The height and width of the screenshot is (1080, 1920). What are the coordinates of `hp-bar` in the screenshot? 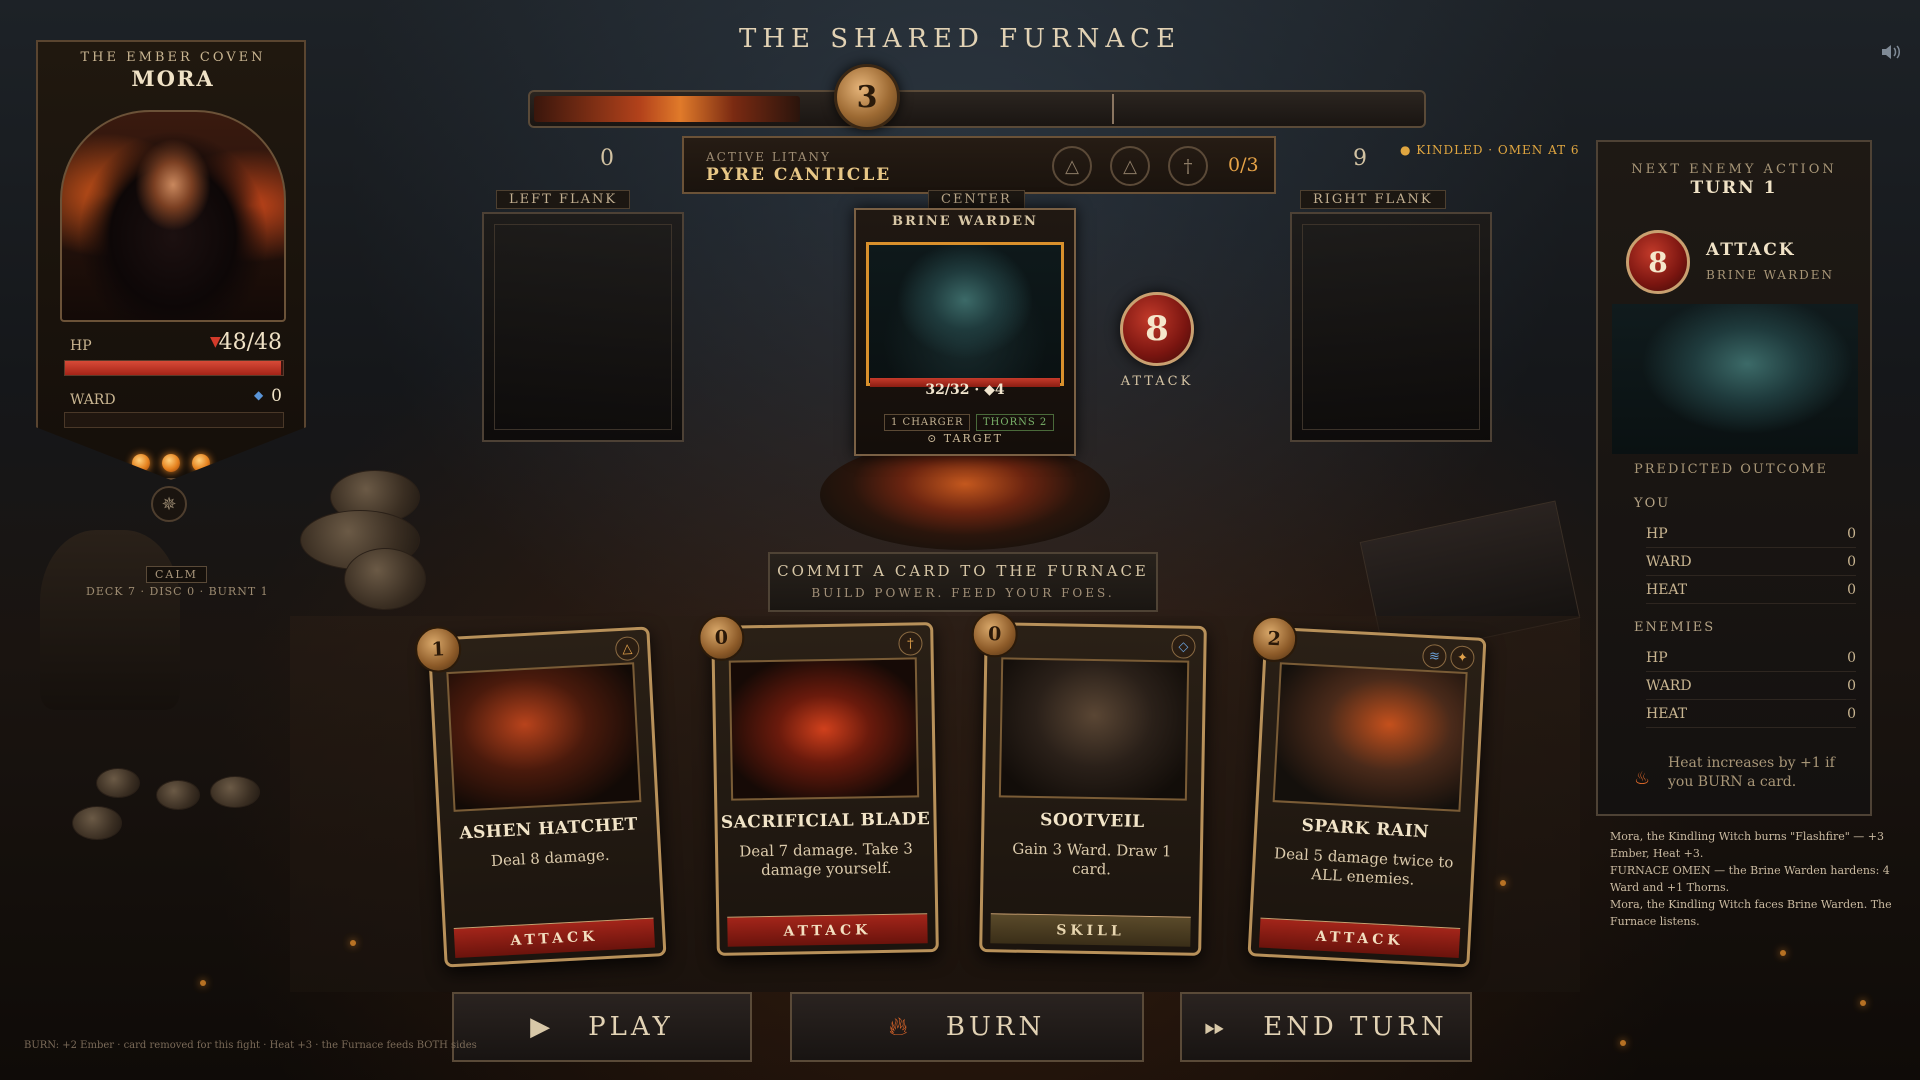 It's located at (174, 368).